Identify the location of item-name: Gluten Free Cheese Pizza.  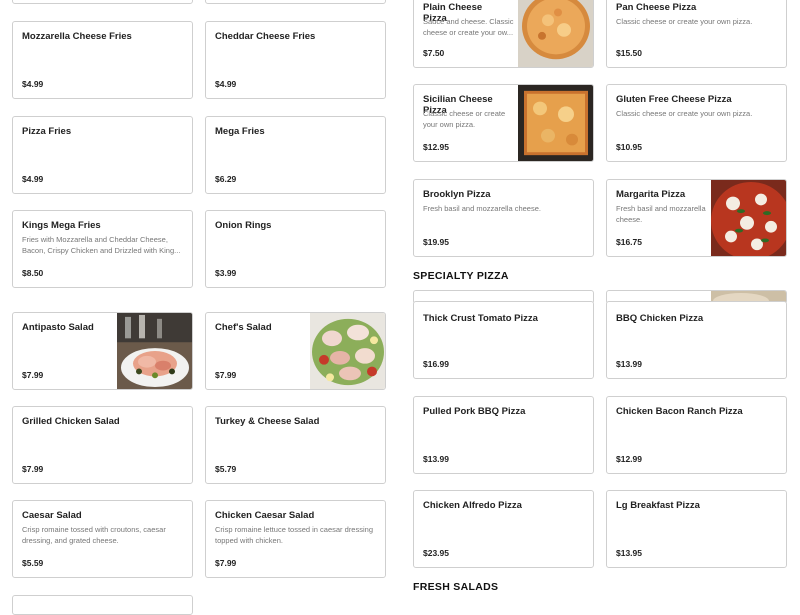
(674, 99).